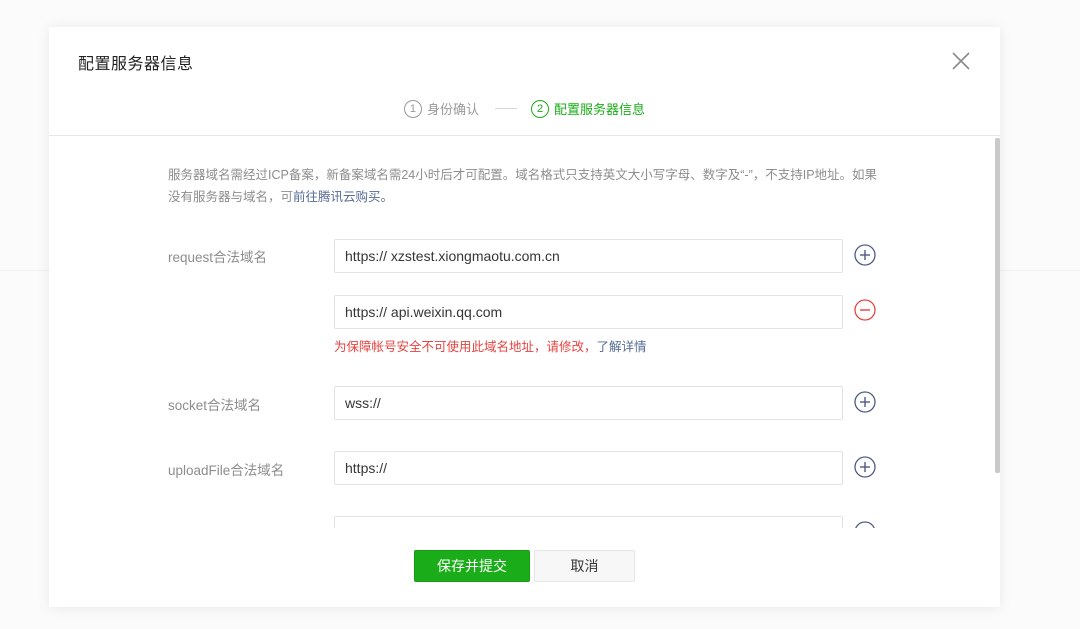 The height and width of the screenshot is (629, 1080). Describe the element at coordinates (584, 566) in the screenshot. I see `cancel-button: 取消` at that location.